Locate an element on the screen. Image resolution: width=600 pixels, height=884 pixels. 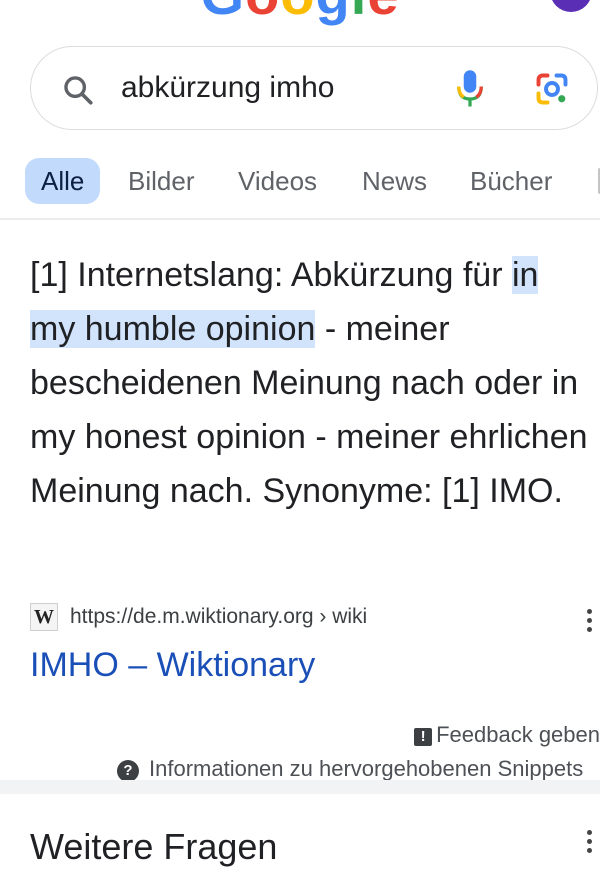
logo-letter: G is located at coordinates (223, 13).